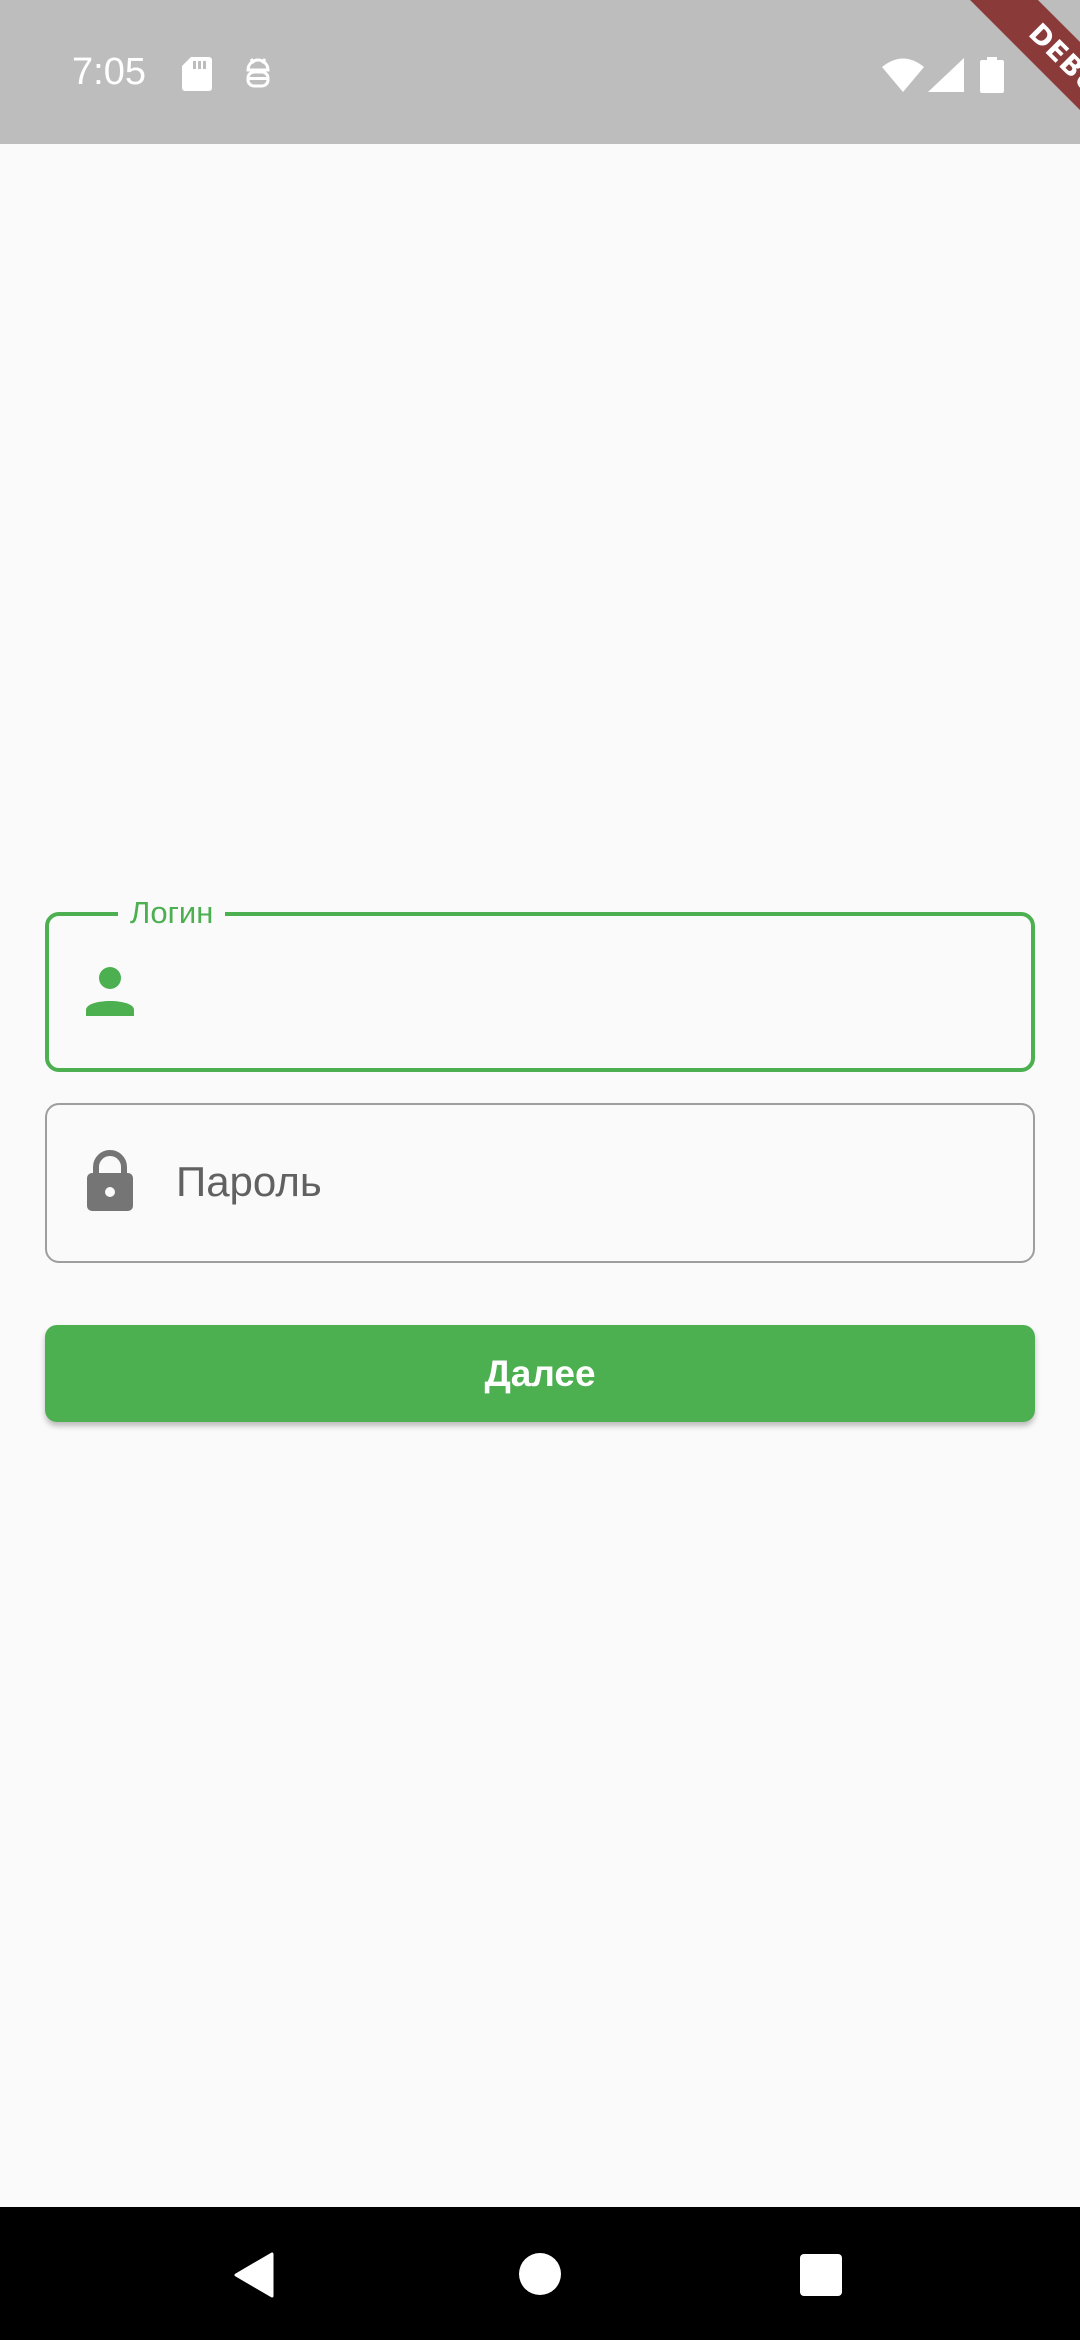 This screenshot has width=1080, height=2340. Describe the element at coordinates (946, 75) in the screenshot. I see `signal-icon` at that location.